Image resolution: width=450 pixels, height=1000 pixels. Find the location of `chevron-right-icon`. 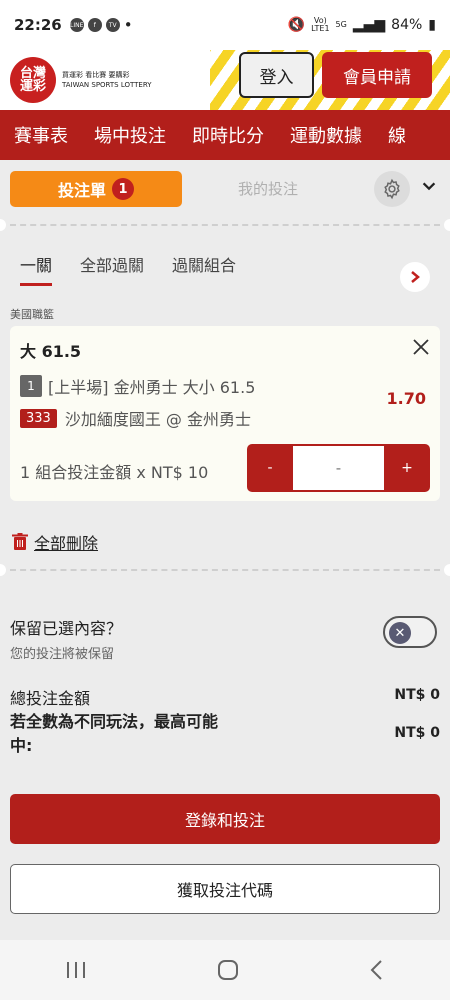

chevron-right-icon is located at coordinates (415, 277).